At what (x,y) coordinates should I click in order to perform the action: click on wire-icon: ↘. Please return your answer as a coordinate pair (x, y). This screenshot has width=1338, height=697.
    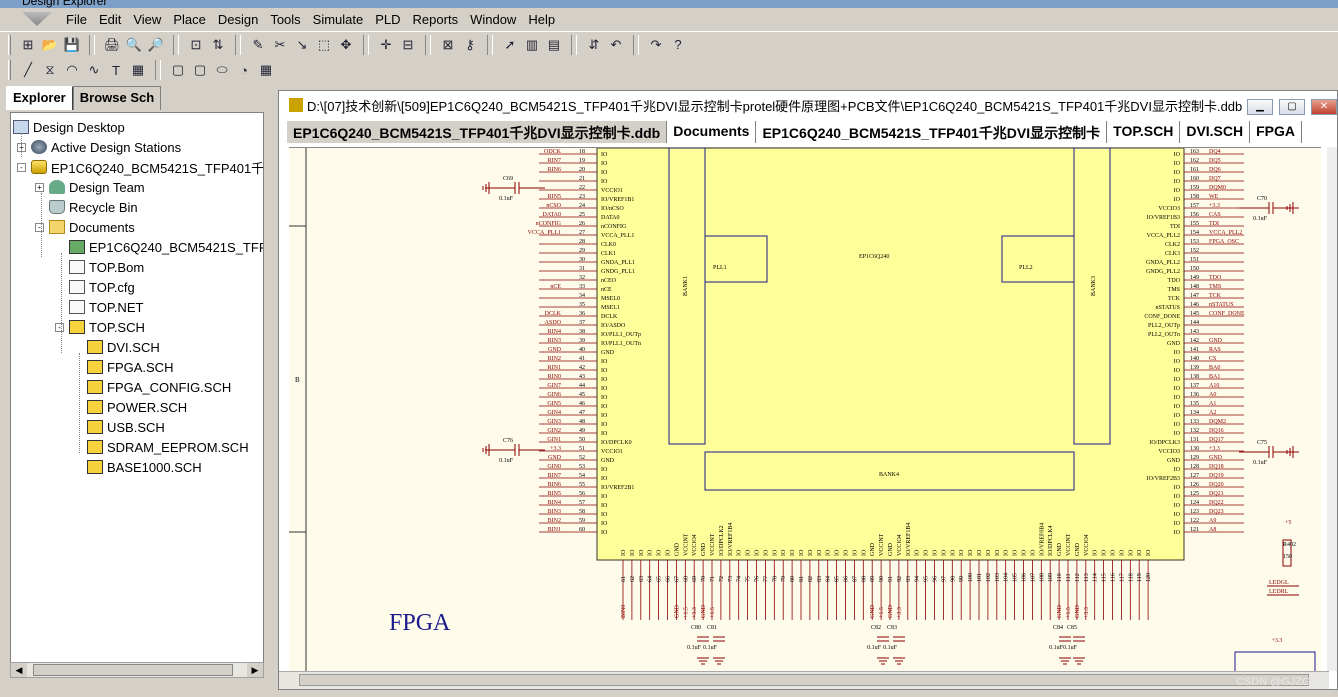
    Looking at the image, I should click on (302, 45).